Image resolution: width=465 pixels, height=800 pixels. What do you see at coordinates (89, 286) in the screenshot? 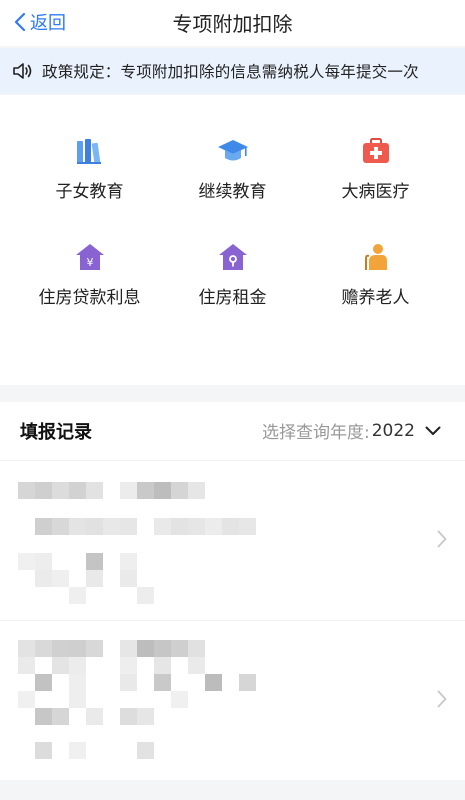
I see `deduction-housing-loan-interest: ¥ 住房贷款利息` at bounding box center [89, 286].